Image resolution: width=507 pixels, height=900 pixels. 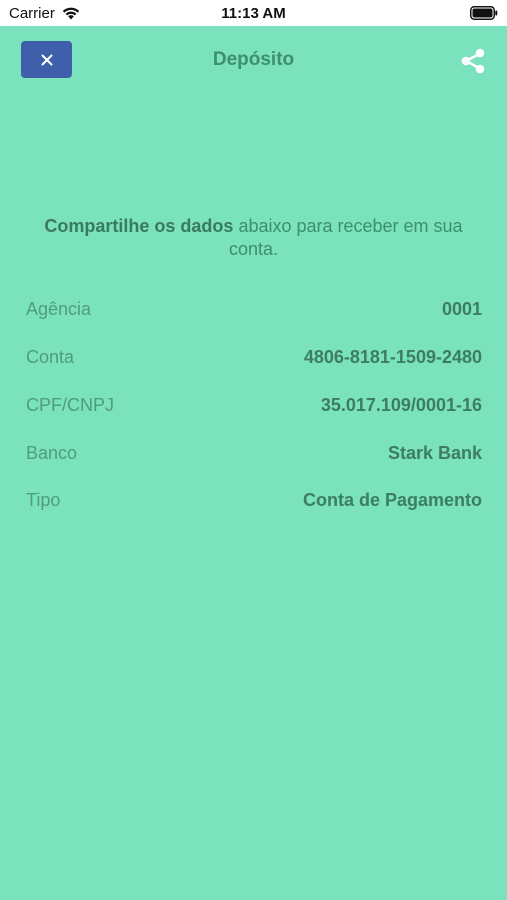 I want to click on battery-icon, so click(x=484, y=13).